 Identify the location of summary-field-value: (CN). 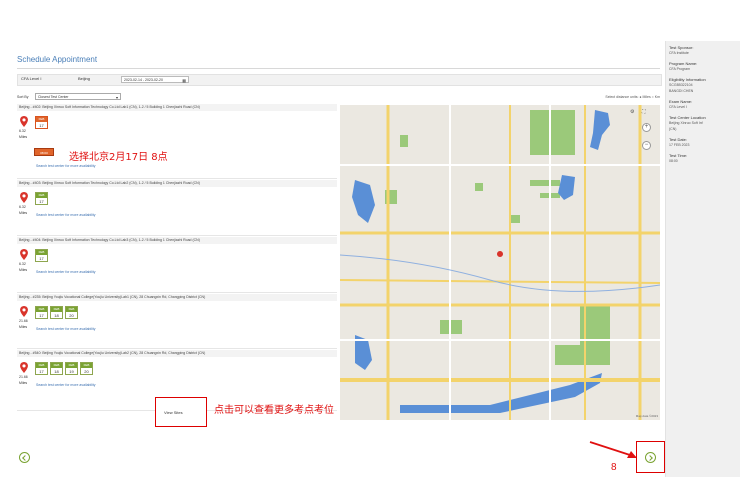
(673, 129).